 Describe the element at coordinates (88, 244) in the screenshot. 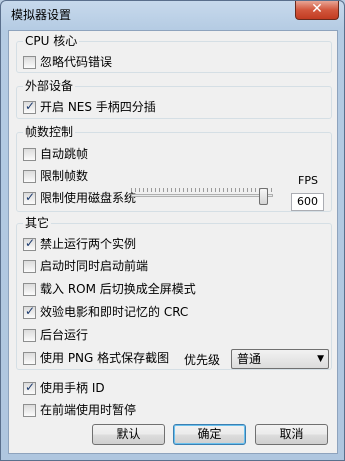

I see `option-label: 禁止运行两个实例` at that location.